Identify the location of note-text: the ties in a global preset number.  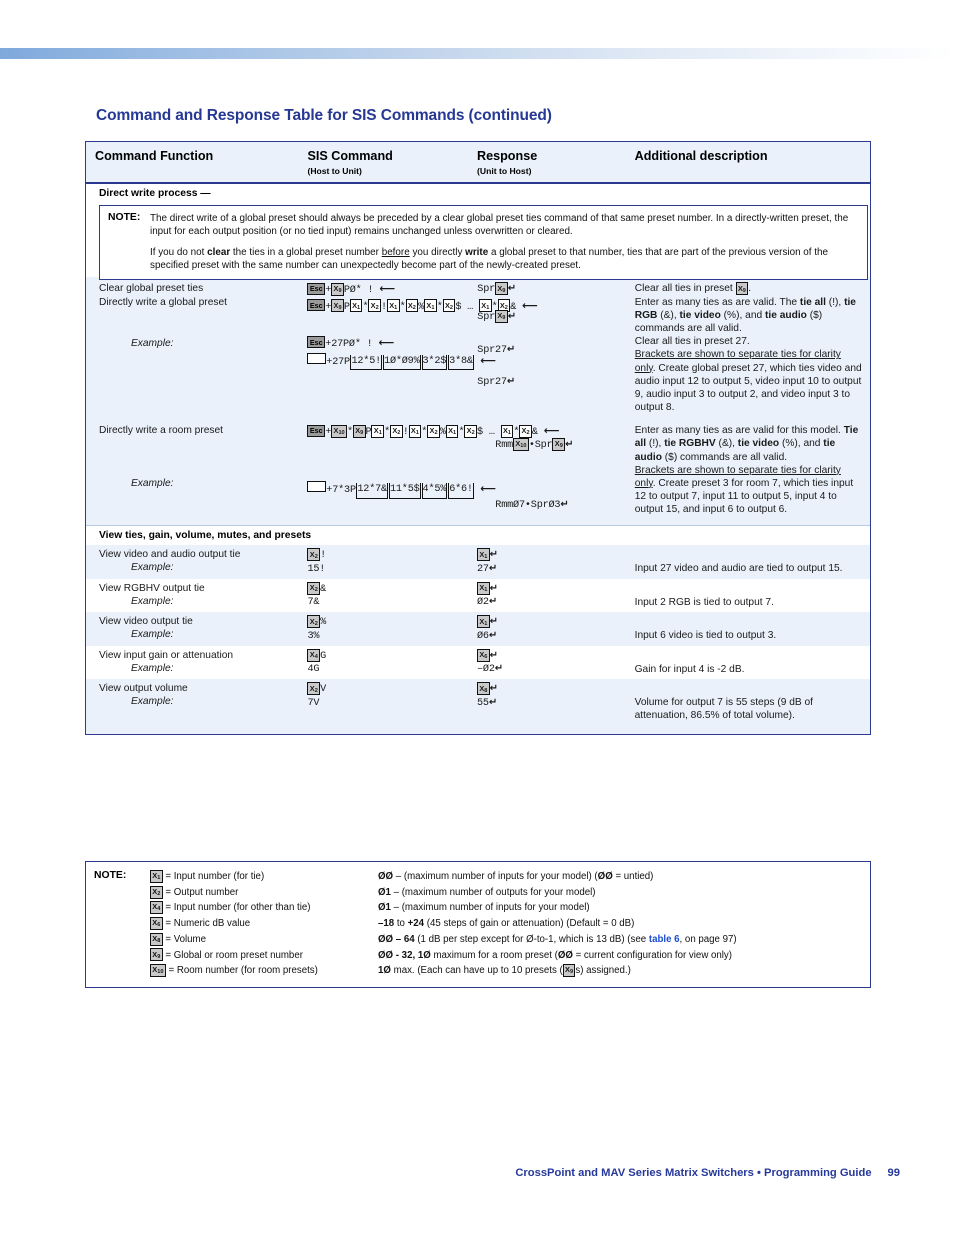
(306, 252).